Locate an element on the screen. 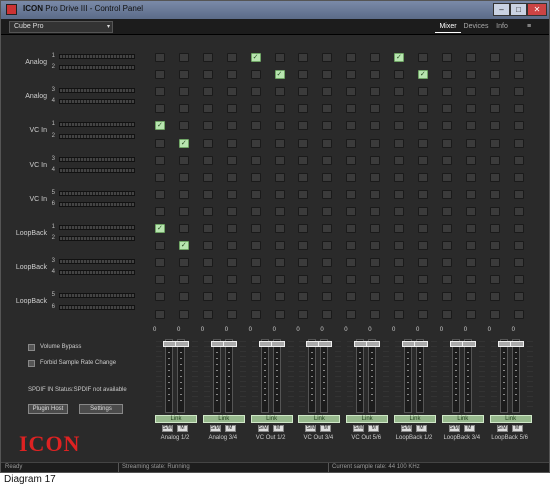 Image resolution: width=550 pixels, height=491 pixels. maximize-button: □ is located at coordinates (518, 9).